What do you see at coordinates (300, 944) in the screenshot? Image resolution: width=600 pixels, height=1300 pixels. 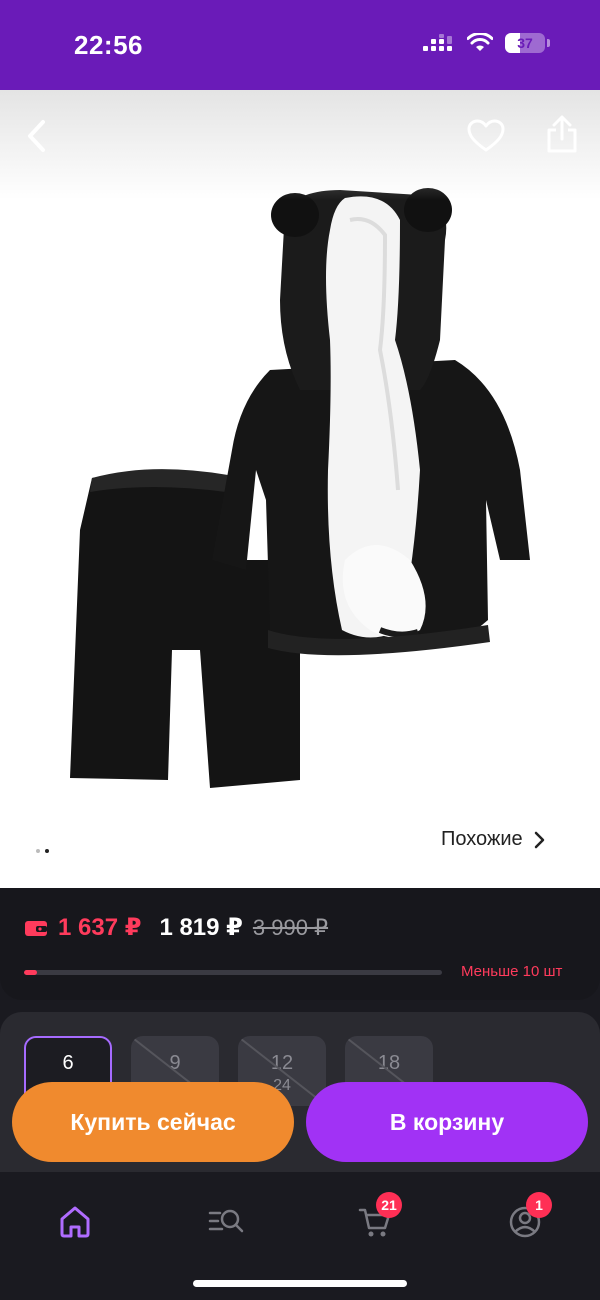 I see `price-card: 1 637 ₽ 1 819 ₽ 3 990 ₽ Меньше 10 шт` at bounding box center [300, 944].